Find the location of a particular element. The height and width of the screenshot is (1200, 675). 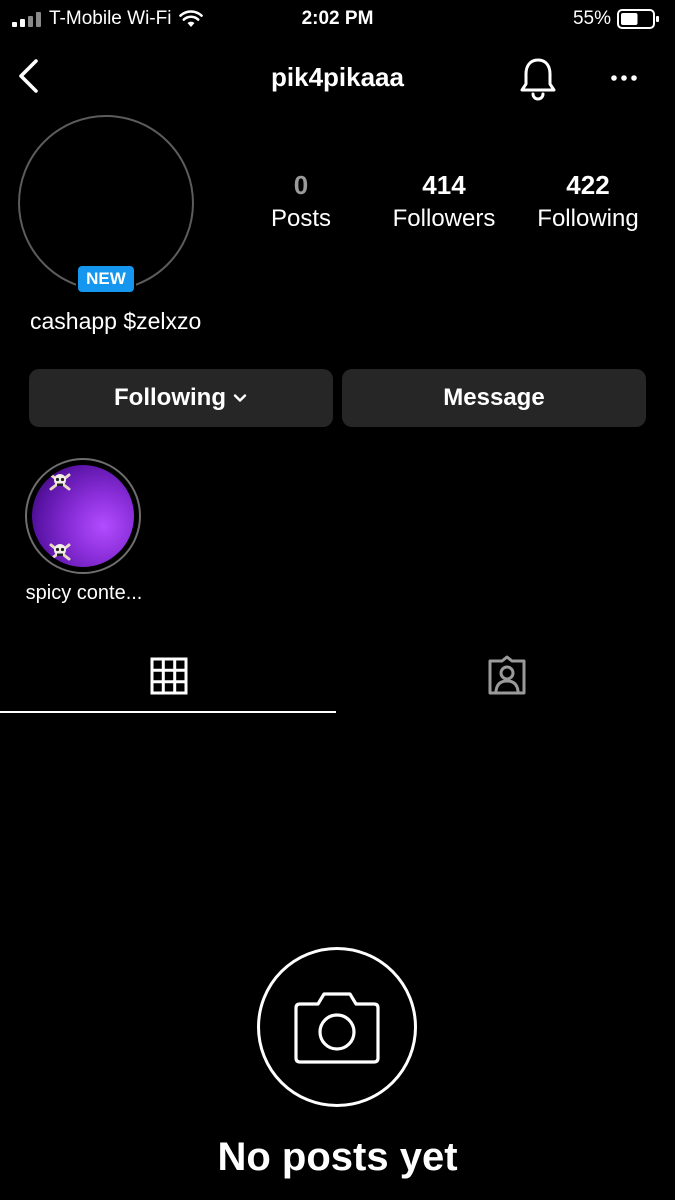

bell-icon is located at coordinates (538, 79).